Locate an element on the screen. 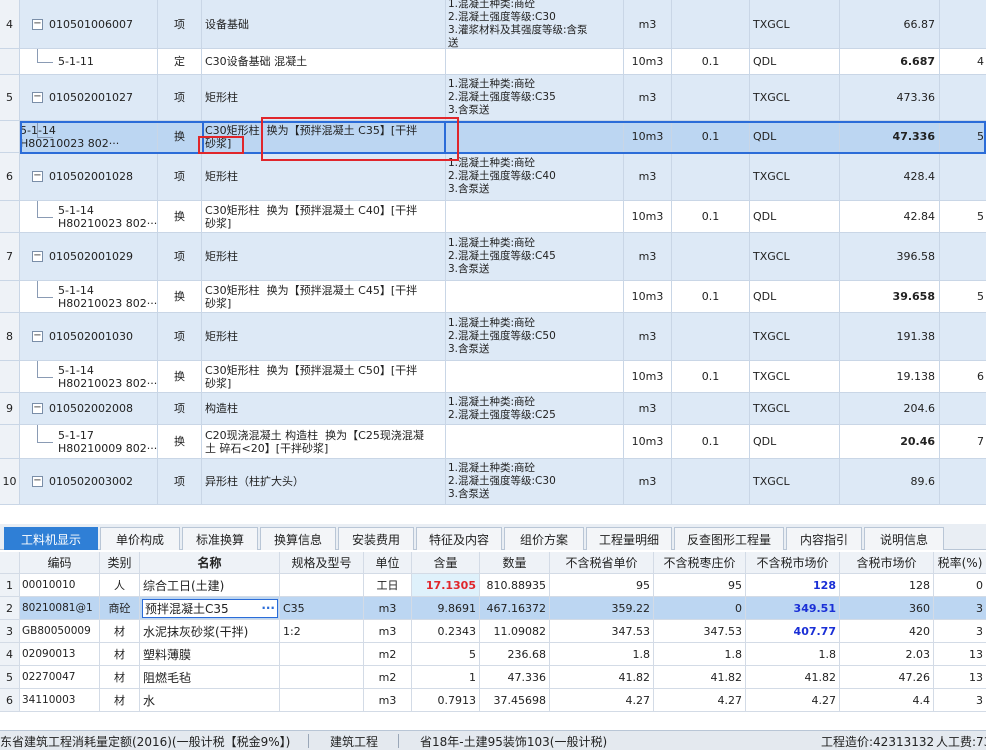 Image resolution: width=986 pixels, height=750 pixels. material-content: 1 is located at coordinates (446, 677).